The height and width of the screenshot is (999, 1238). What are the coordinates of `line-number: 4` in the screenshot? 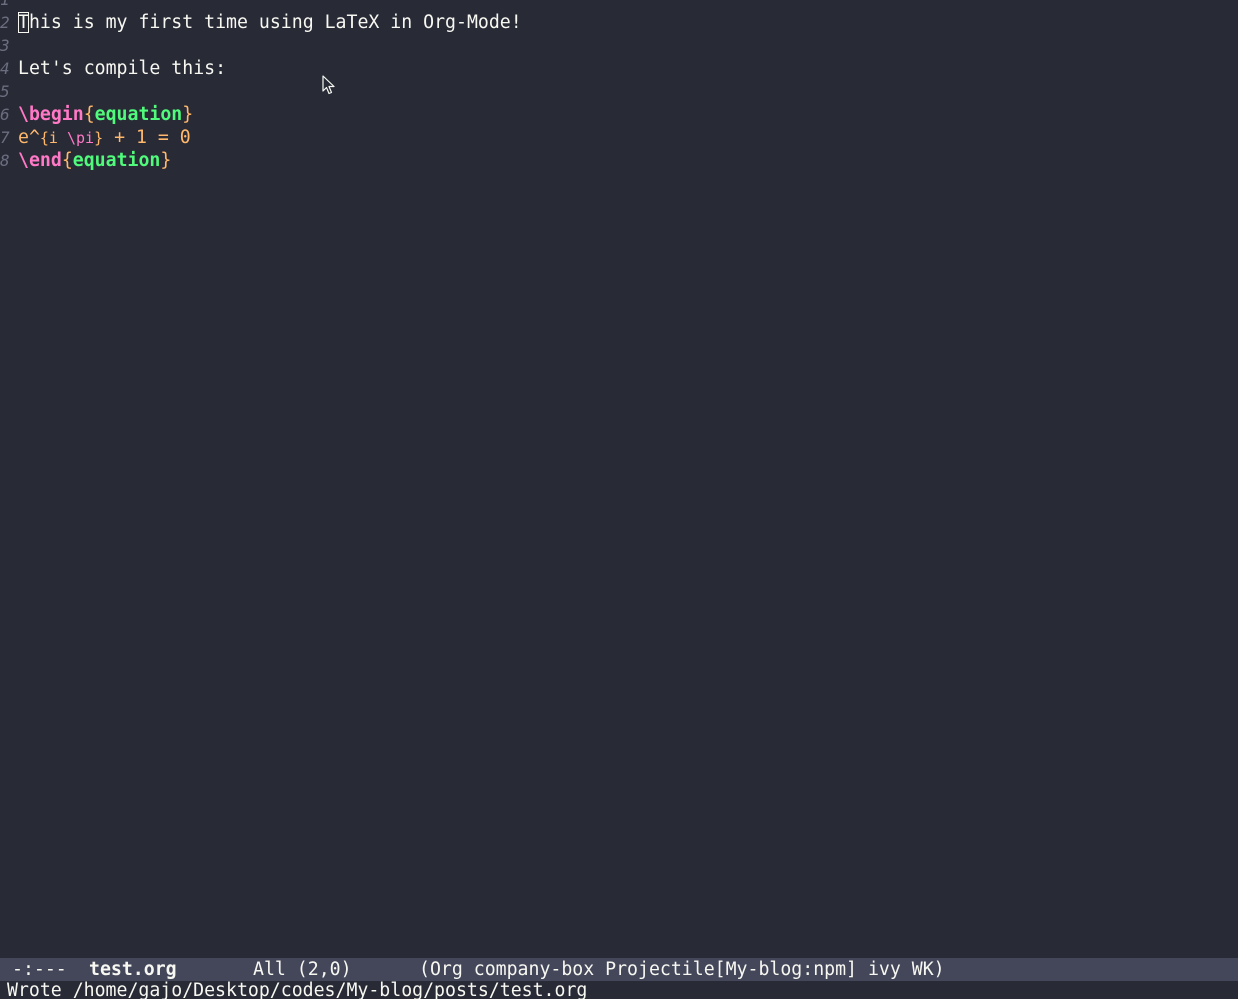 It's located at (5, 68).